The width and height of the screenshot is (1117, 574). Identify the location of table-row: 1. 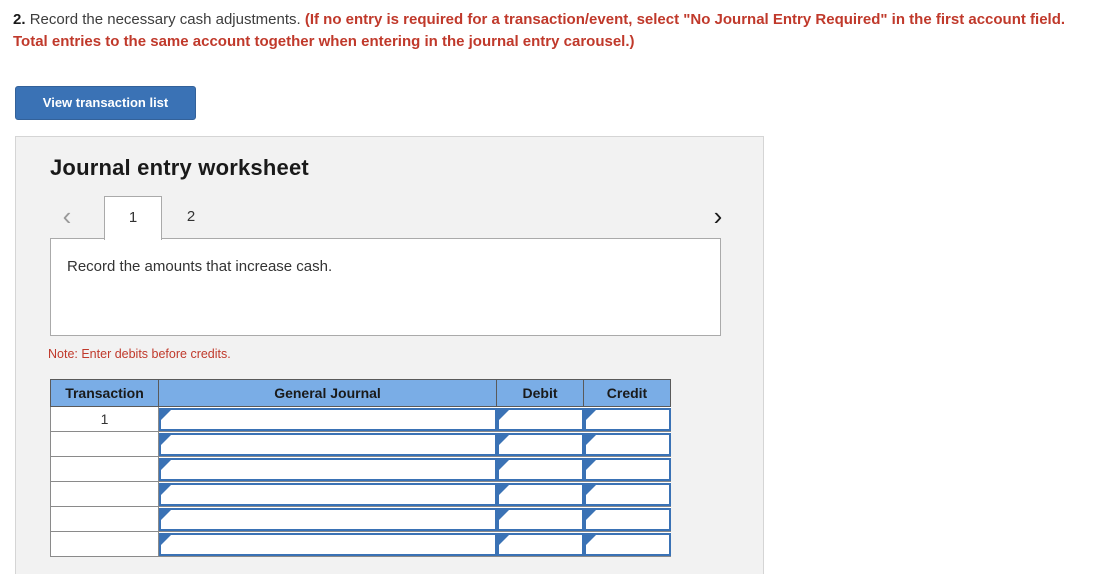
(360, 419).